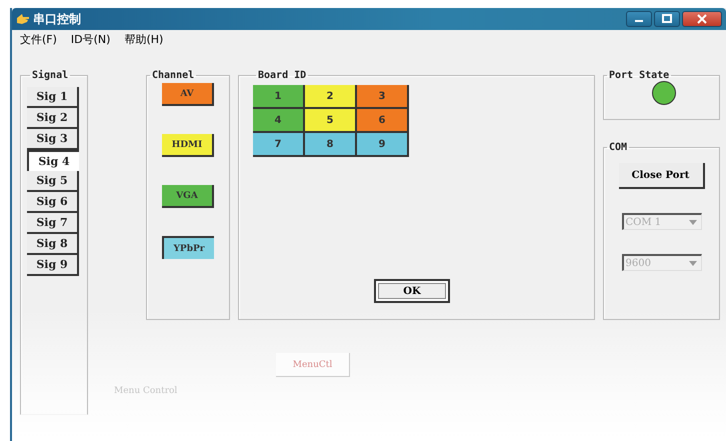 Image resolution: width=726 pixels, height=441 pixels. What do you see at coordinates (188, 94) in the screenshot?
I see `channel-button: AV` at bounding box center [188, 94].